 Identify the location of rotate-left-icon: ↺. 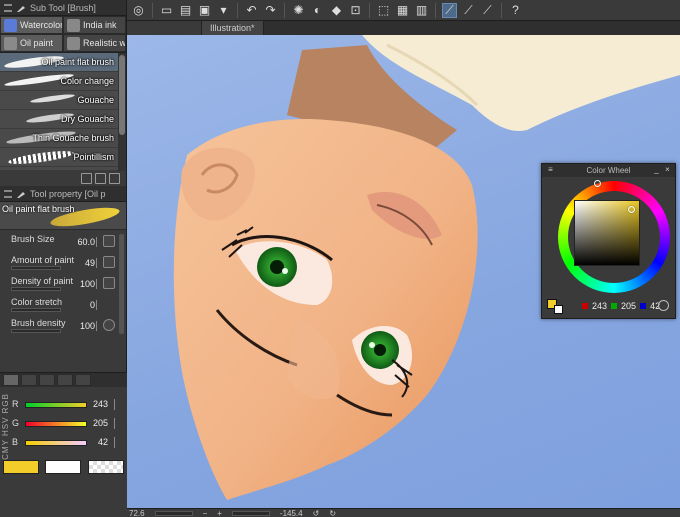
(316, 513).